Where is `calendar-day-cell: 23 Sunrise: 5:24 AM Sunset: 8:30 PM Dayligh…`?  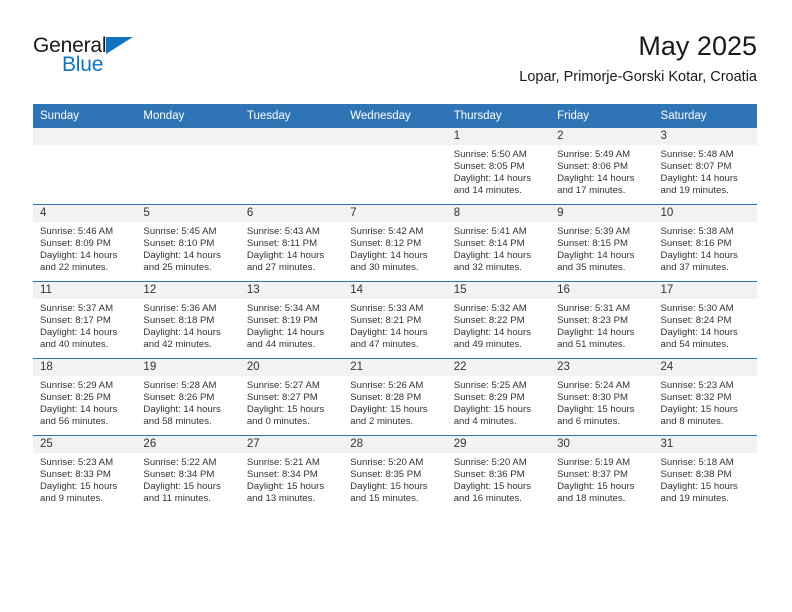 calendar-day-cell: 23 Sunrise: 5:24 AM Sunset: 8:30 PM Dayligh… is located at coordinates (602, 397).